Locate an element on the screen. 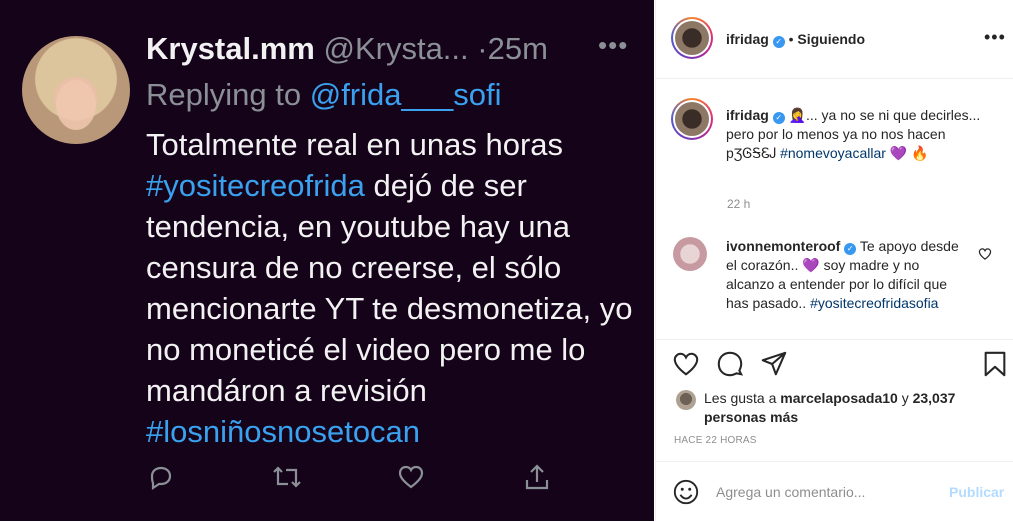 This screenshot has width=1013, height=522. emoji-icon is located at coordinates (686, 492).